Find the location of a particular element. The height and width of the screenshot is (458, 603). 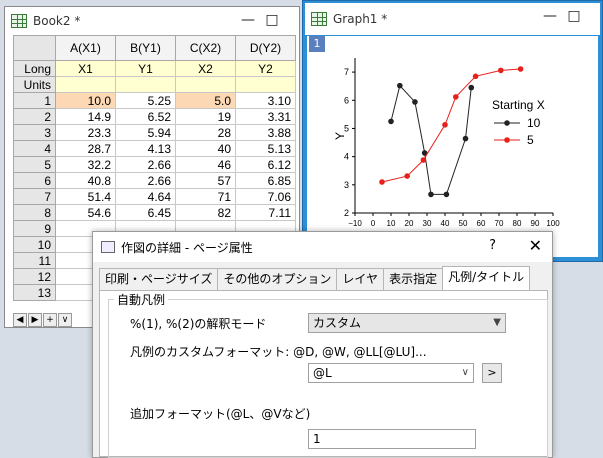

y-tick-label: 4 is located at coordinates (346, 157).